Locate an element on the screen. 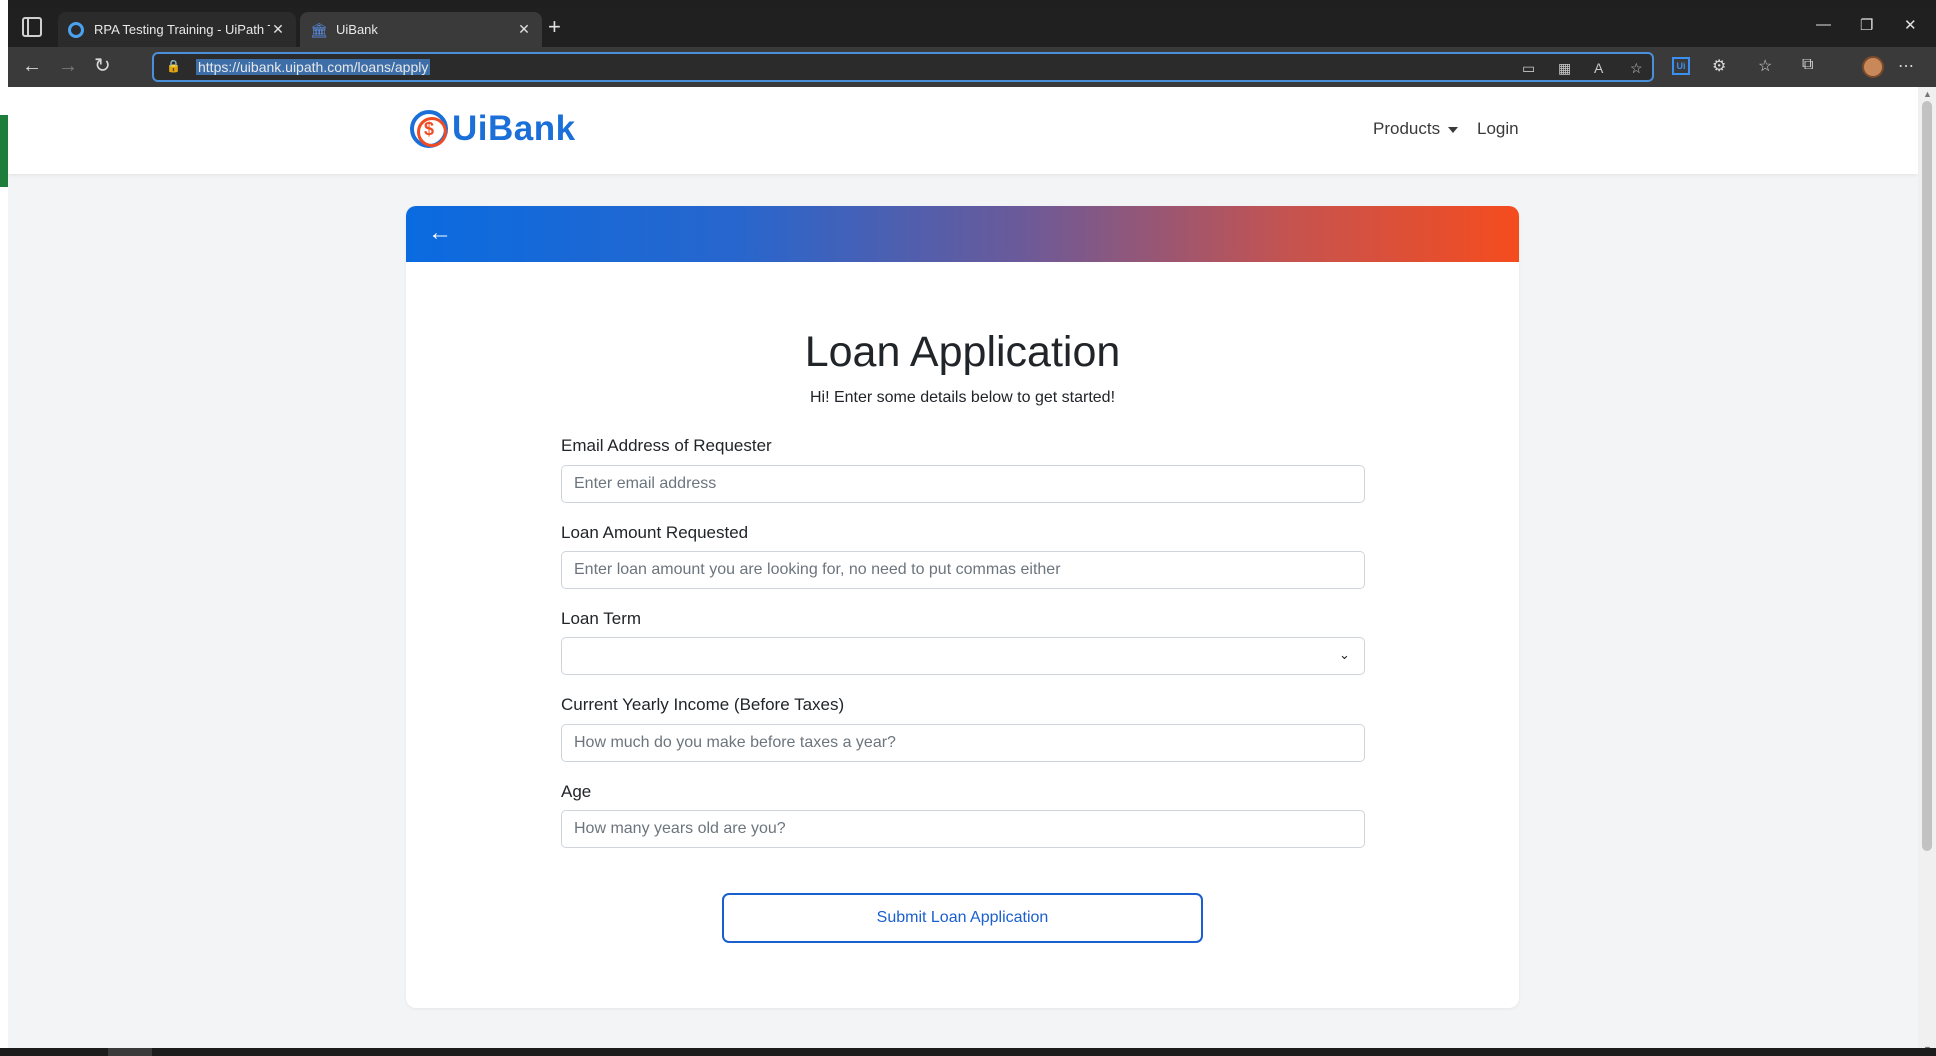  scrollbar-thumb is located at coordinates (1927, 476).